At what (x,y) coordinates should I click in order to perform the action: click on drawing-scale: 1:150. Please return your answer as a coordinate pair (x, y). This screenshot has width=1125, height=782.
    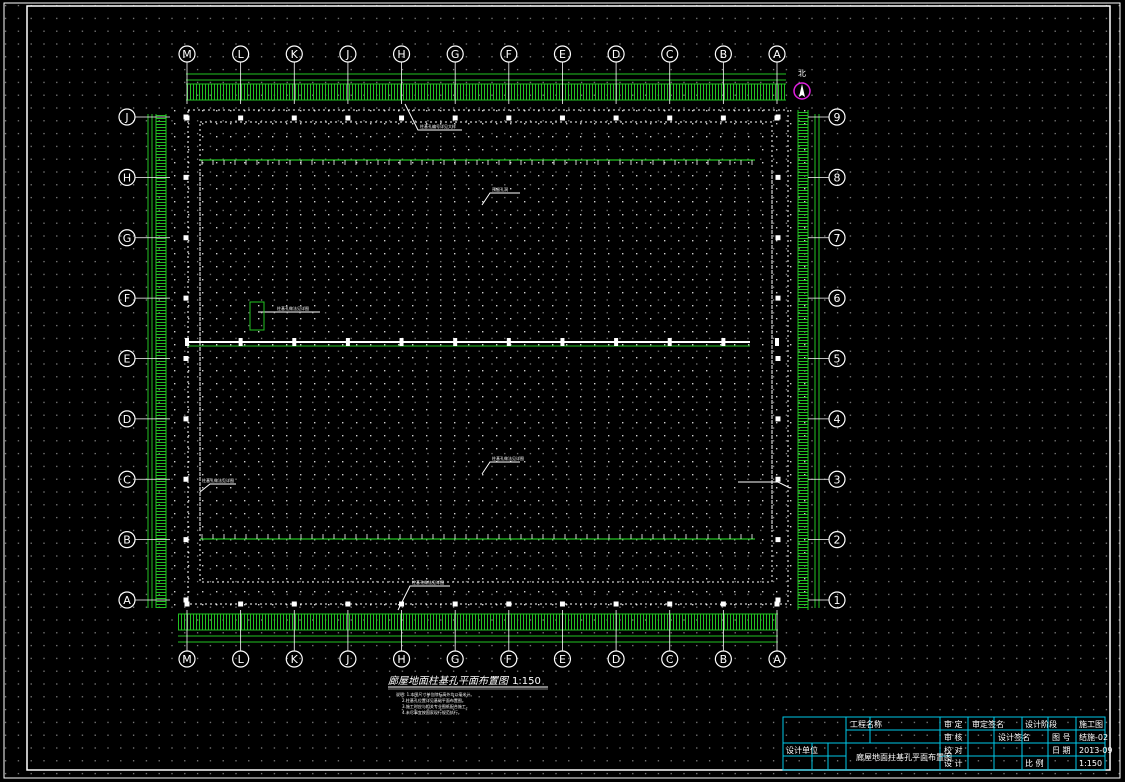
    Looking at the image, I should click on (526, 681).